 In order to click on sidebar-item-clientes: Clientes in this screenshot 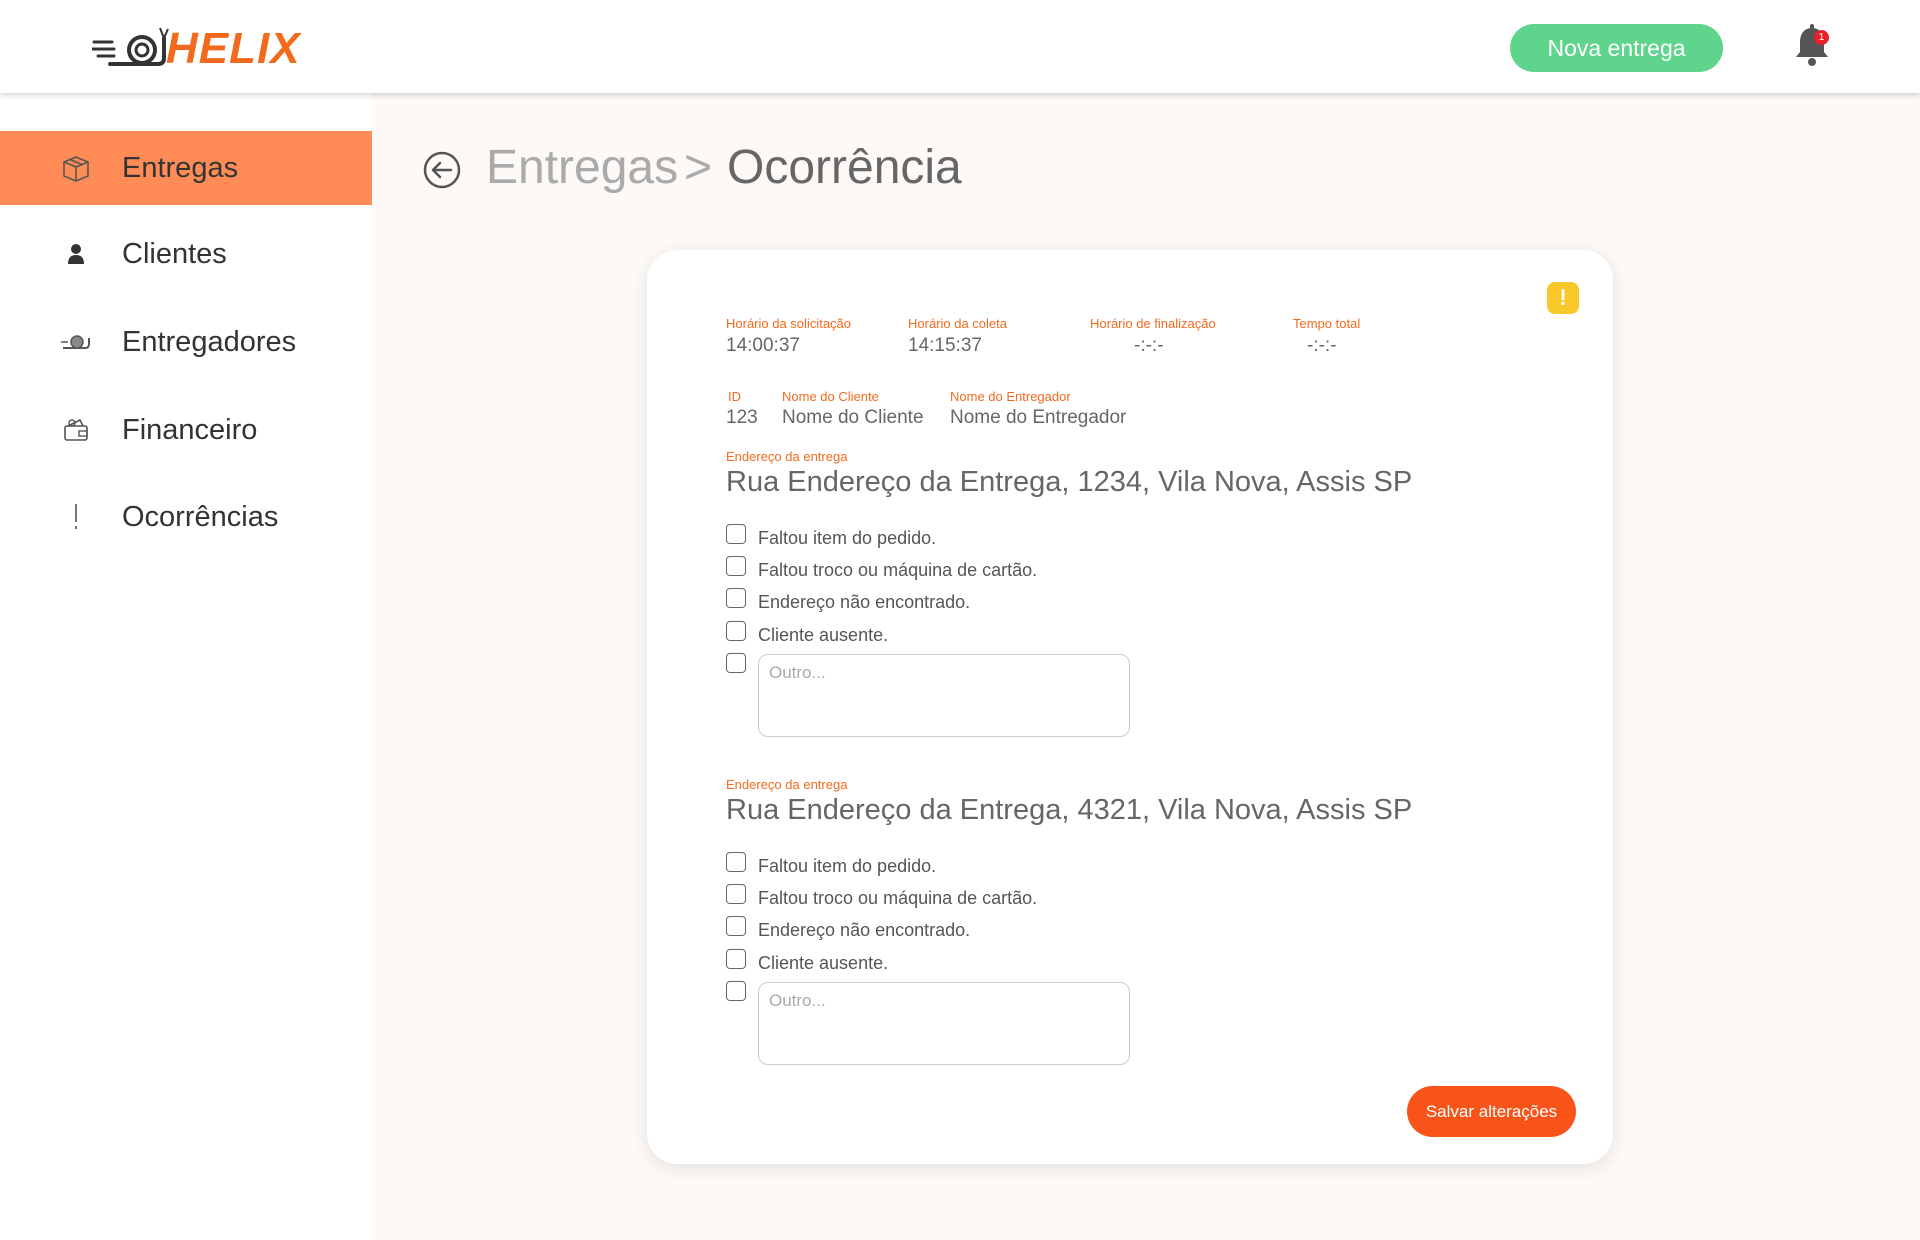, I will do `click(186, 254)`.